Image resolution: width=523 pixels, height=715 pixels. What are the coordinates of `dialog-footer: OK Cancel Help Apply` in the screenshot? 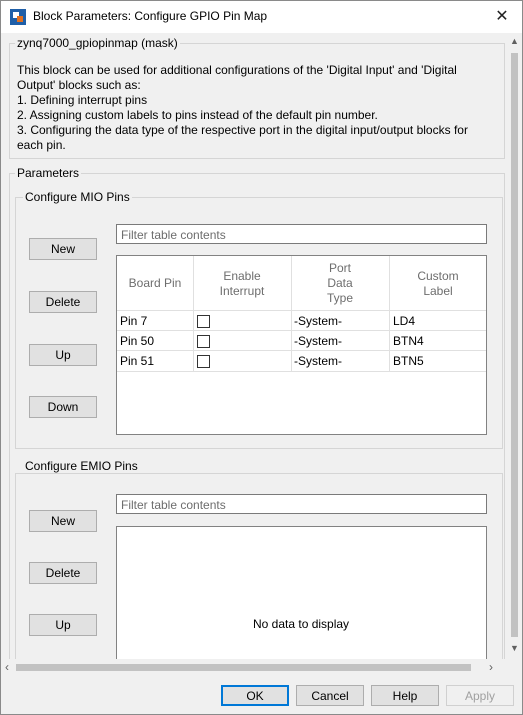 It's located at (261, 695).